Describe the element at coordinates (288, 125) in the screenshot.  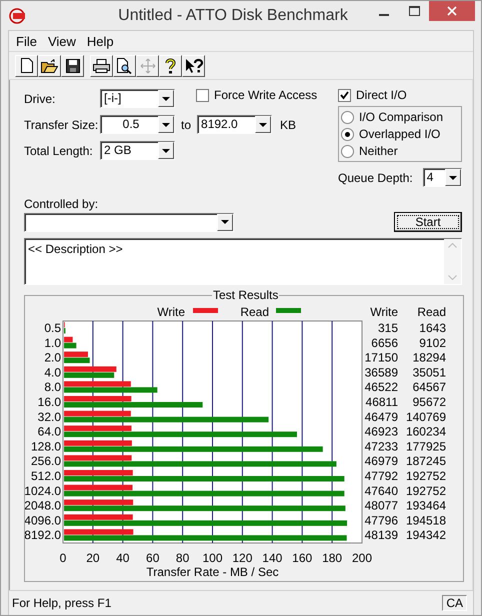
I see `unit-label: KB` at that location.